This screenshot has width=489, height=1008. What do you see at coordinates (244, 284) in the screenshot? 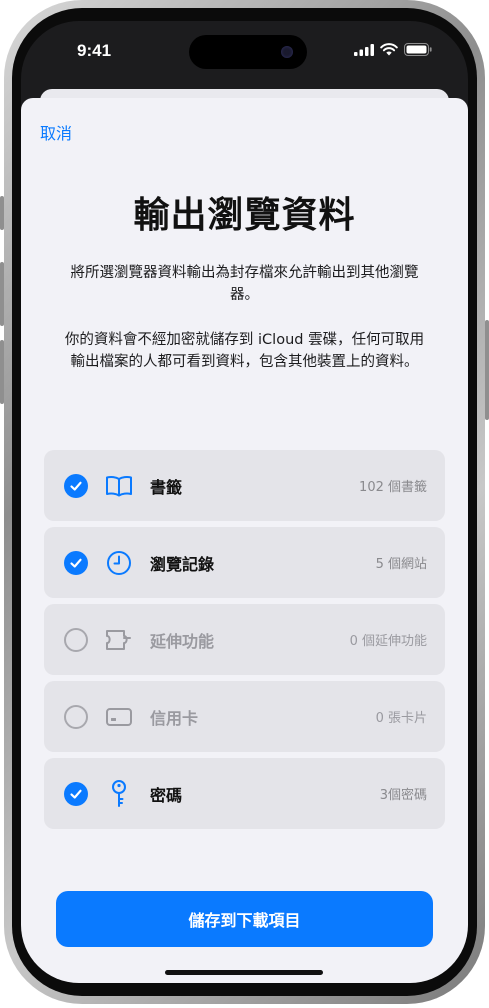
I see `description-export: 將所選瀏覽器資料輸出為封存檔來允許輸出到其他瀏覽器。` at bounding box center [244, 284].